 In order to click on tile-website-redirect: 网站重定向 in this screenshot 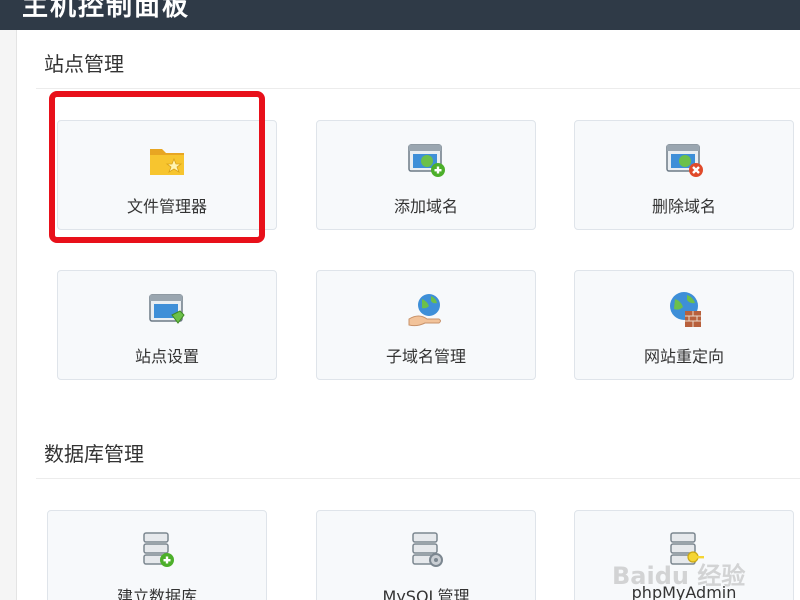, I will do `click(684, 325)`.